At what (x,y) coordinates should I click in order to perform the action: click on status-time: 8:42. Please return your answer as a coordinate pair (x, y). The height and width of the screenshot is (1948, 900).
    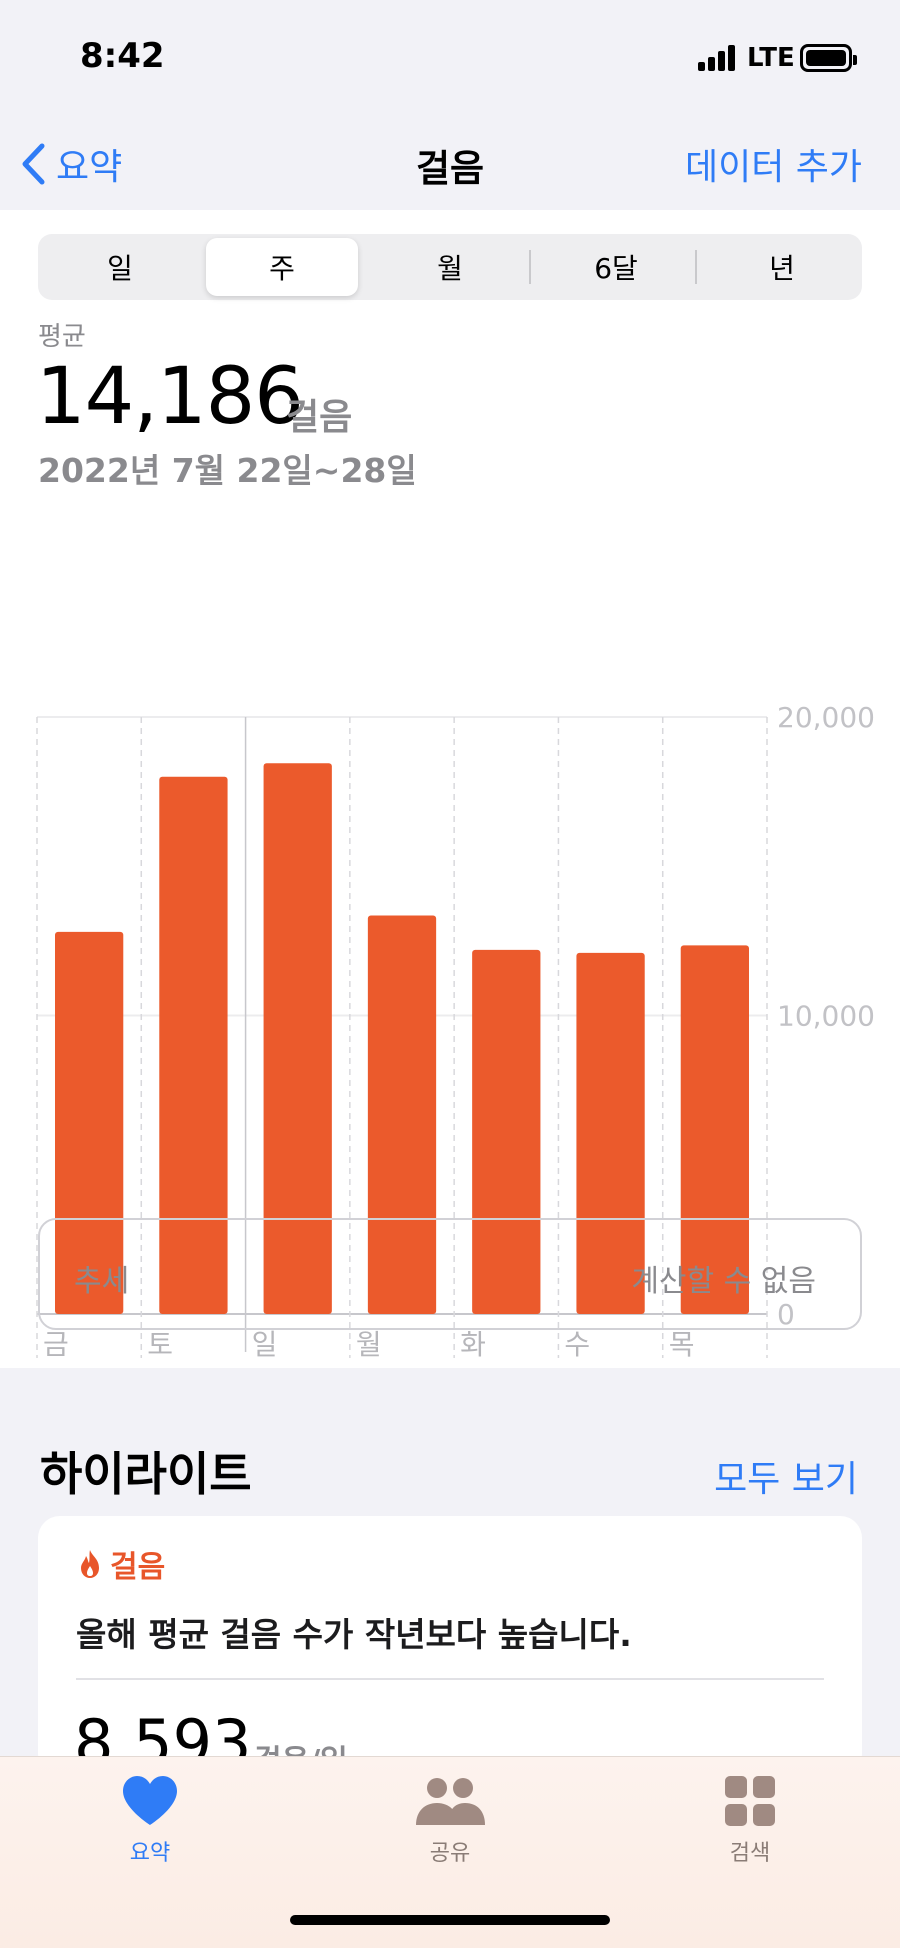
    Looking at the image, I should click on (122, 56).